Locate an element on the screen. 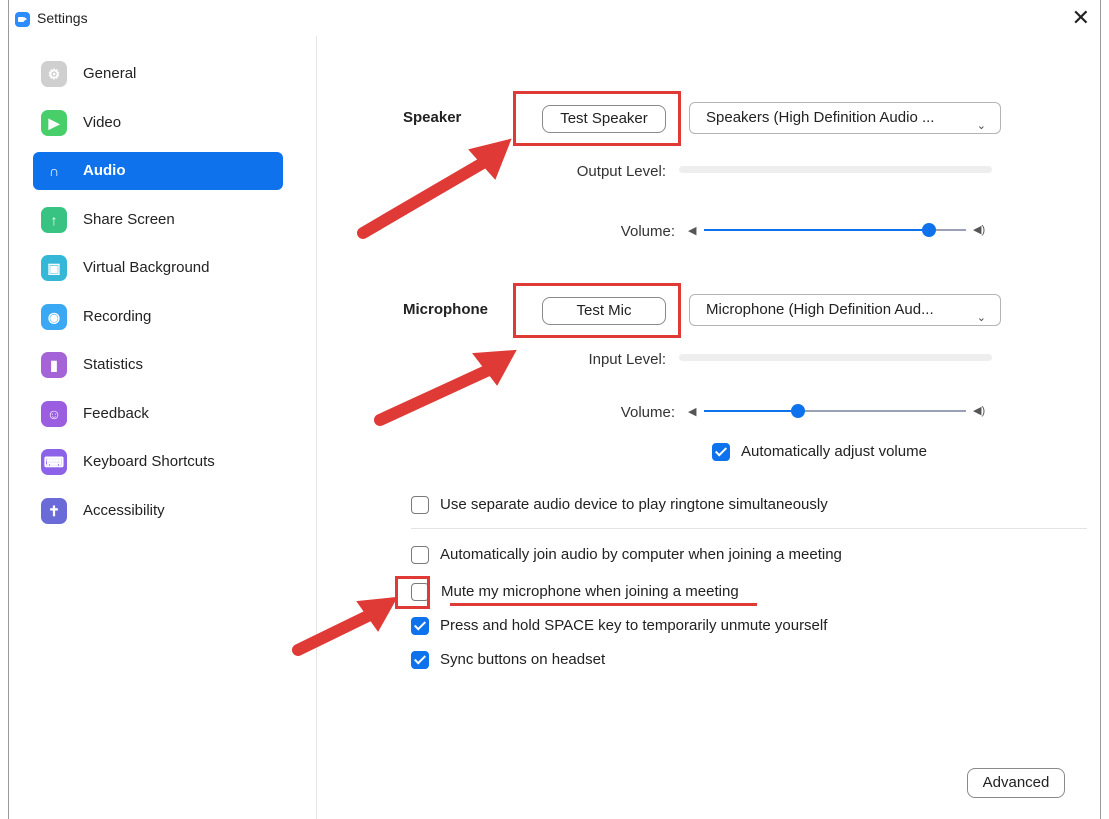 This screenshot has width=1109, height=819. arrow-to-test-speaker is located at coordinates (425, 196).